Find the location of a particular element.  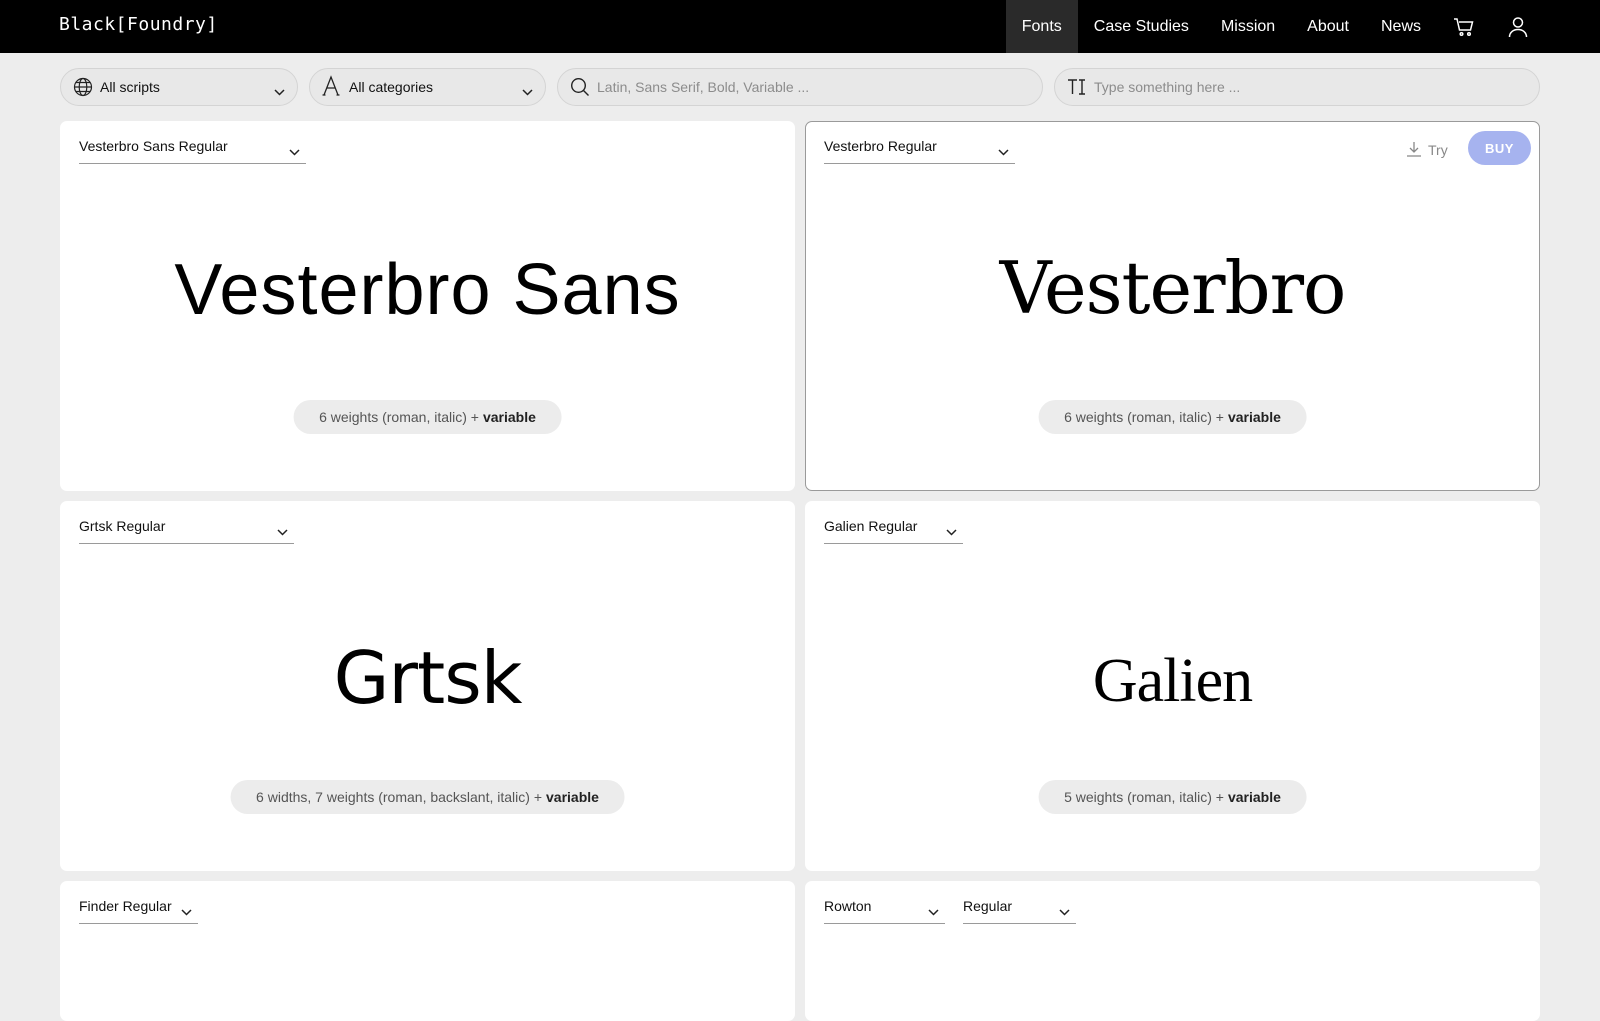

scripts-filter-dropdown: All scripts is located at coordinates (179, 87).